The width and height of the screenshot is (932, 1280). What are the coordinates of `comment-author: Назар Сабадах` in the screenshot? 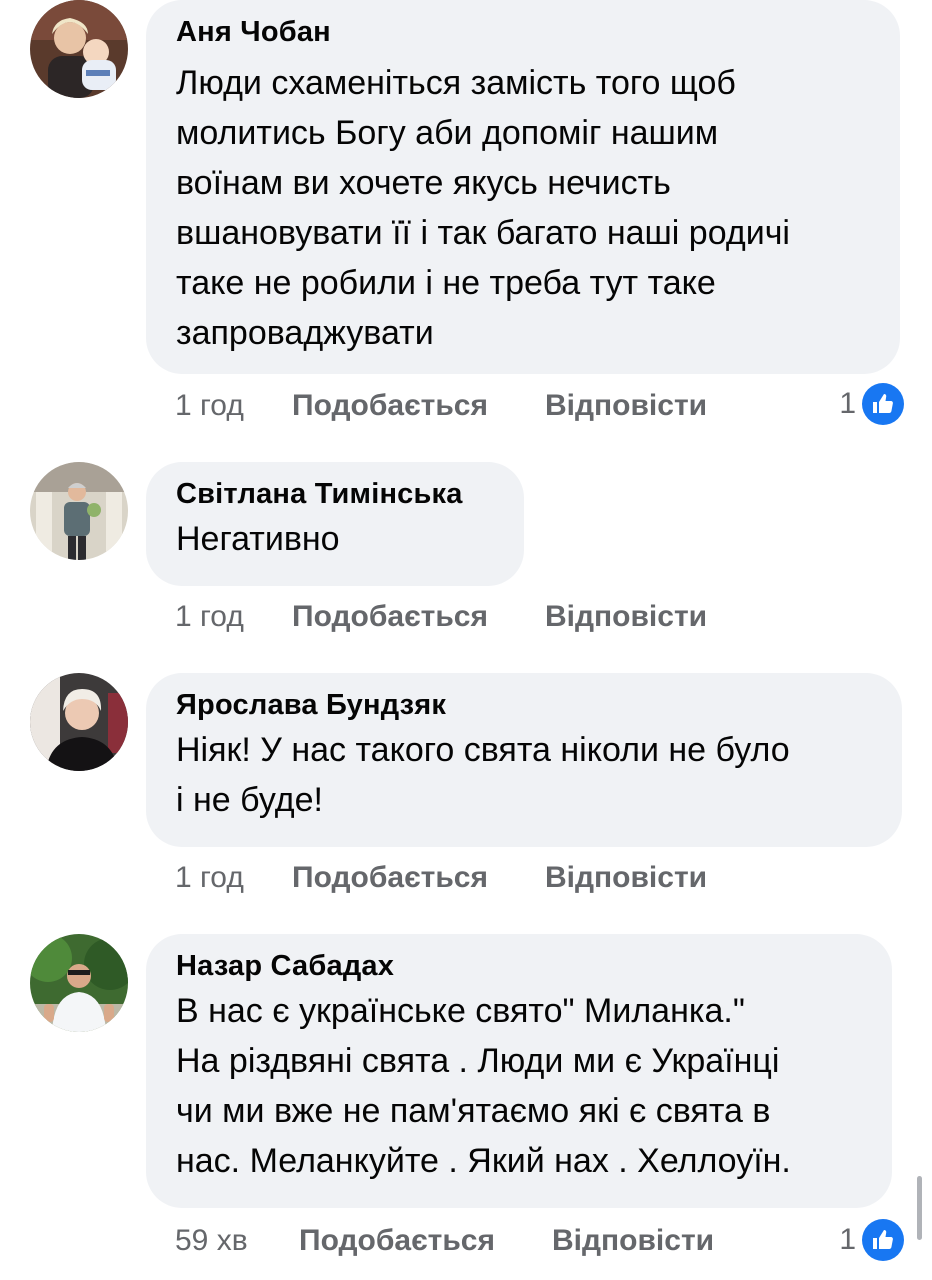 It's located at (519, 966).